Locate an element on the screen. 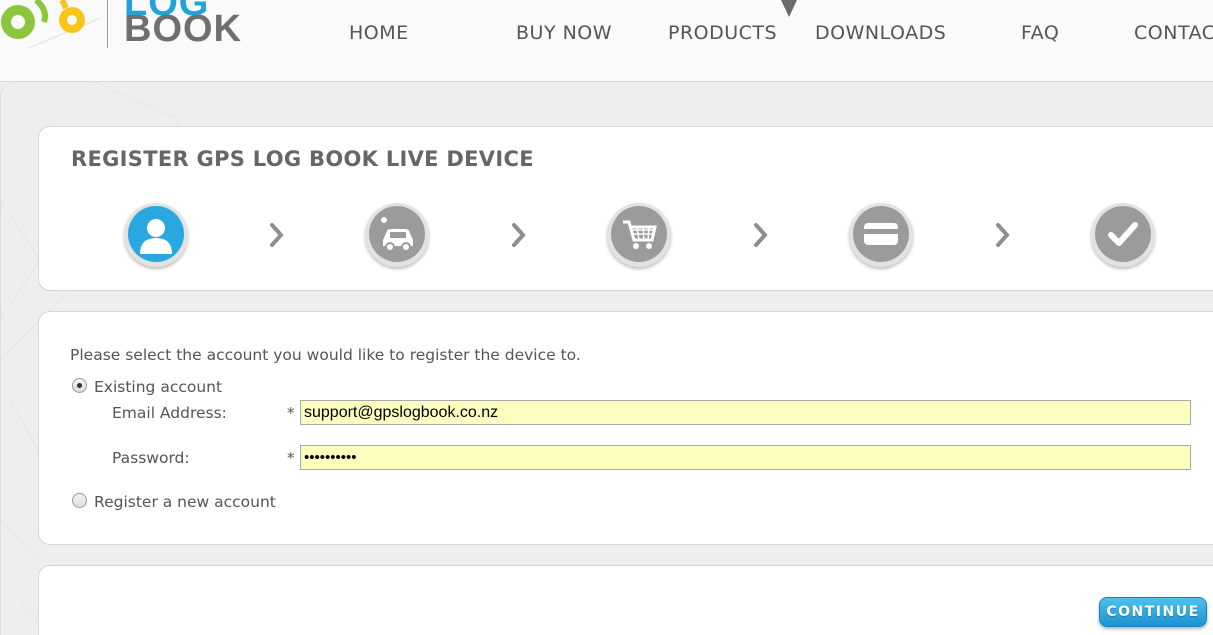 Image resolution: width=1213 pixels, height=635 pixels. page-title: REGISTER GPS LOG BOOK LIVE DEVICE is located at coordinates (302, 159).